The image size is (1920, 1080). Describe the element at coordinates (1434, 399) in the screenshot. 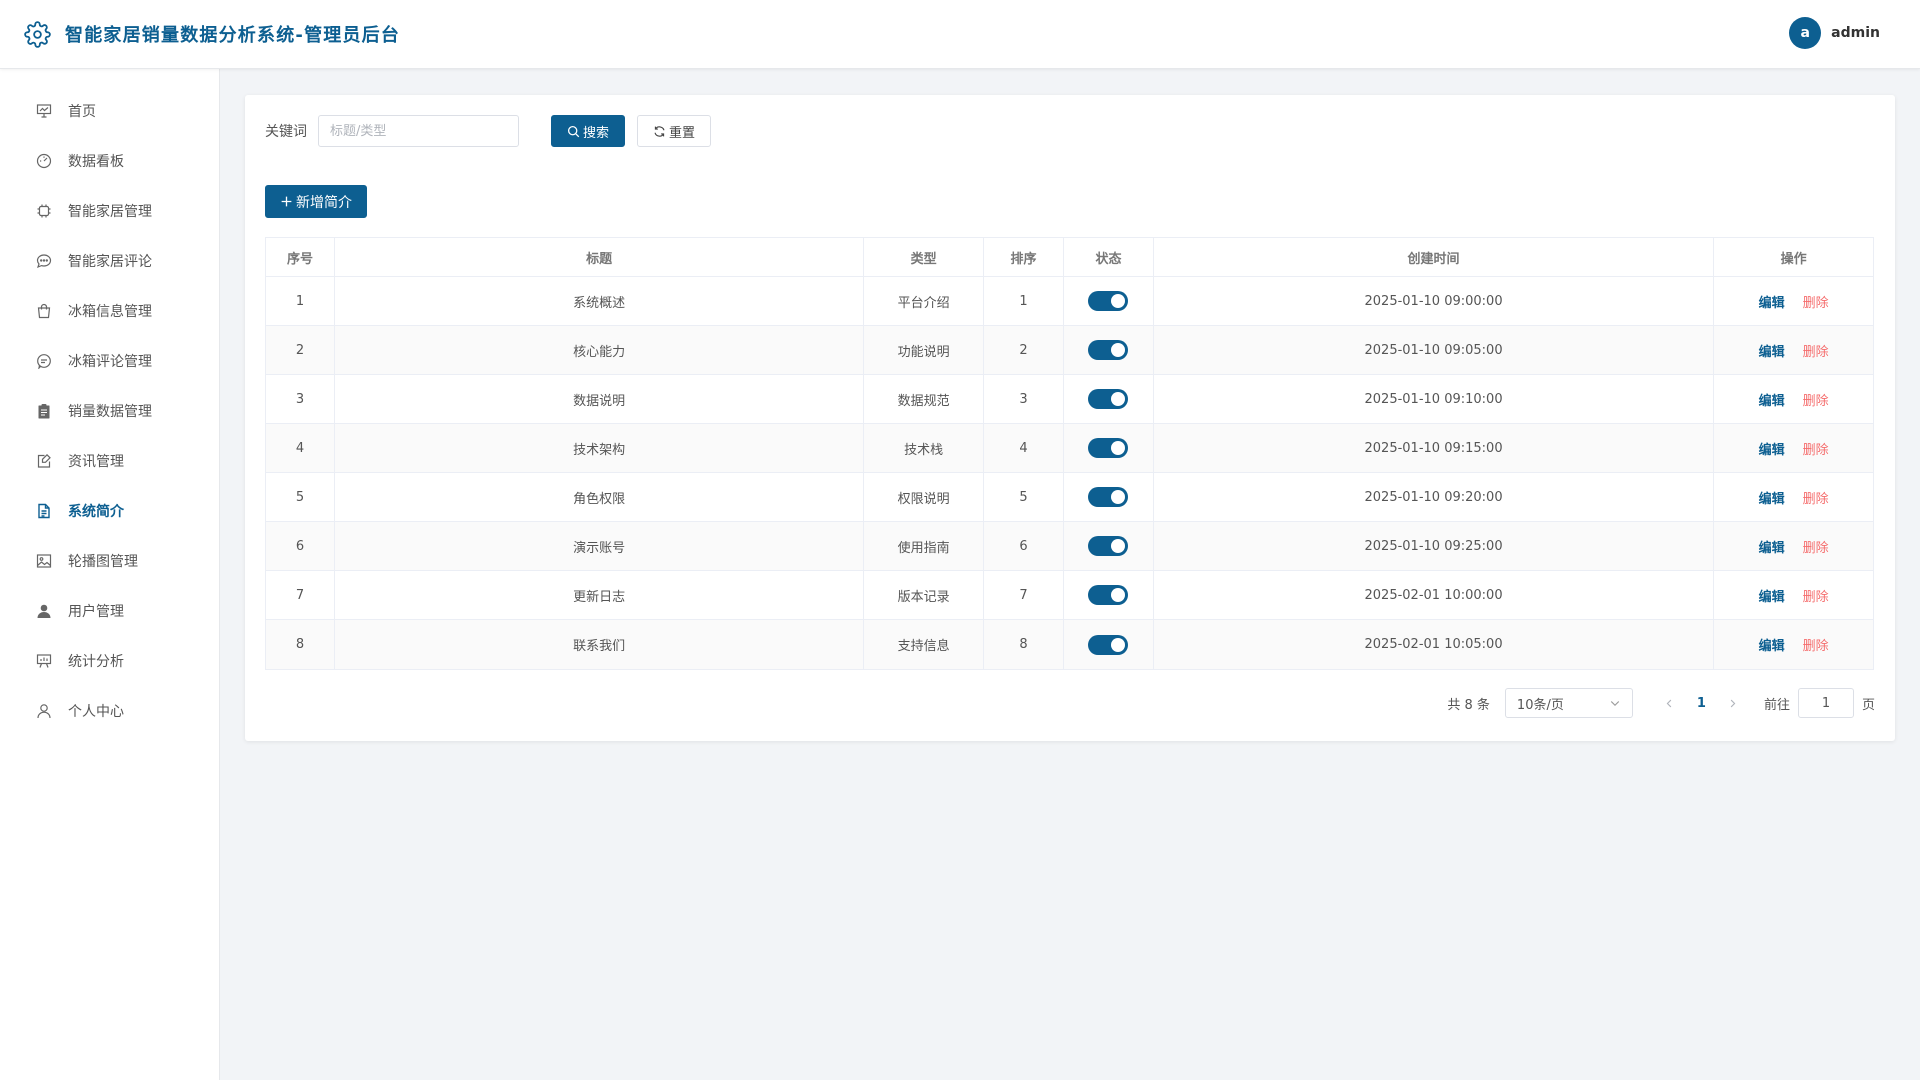

I see `cell-created: 2025-01-10 09:10:00` at that location.